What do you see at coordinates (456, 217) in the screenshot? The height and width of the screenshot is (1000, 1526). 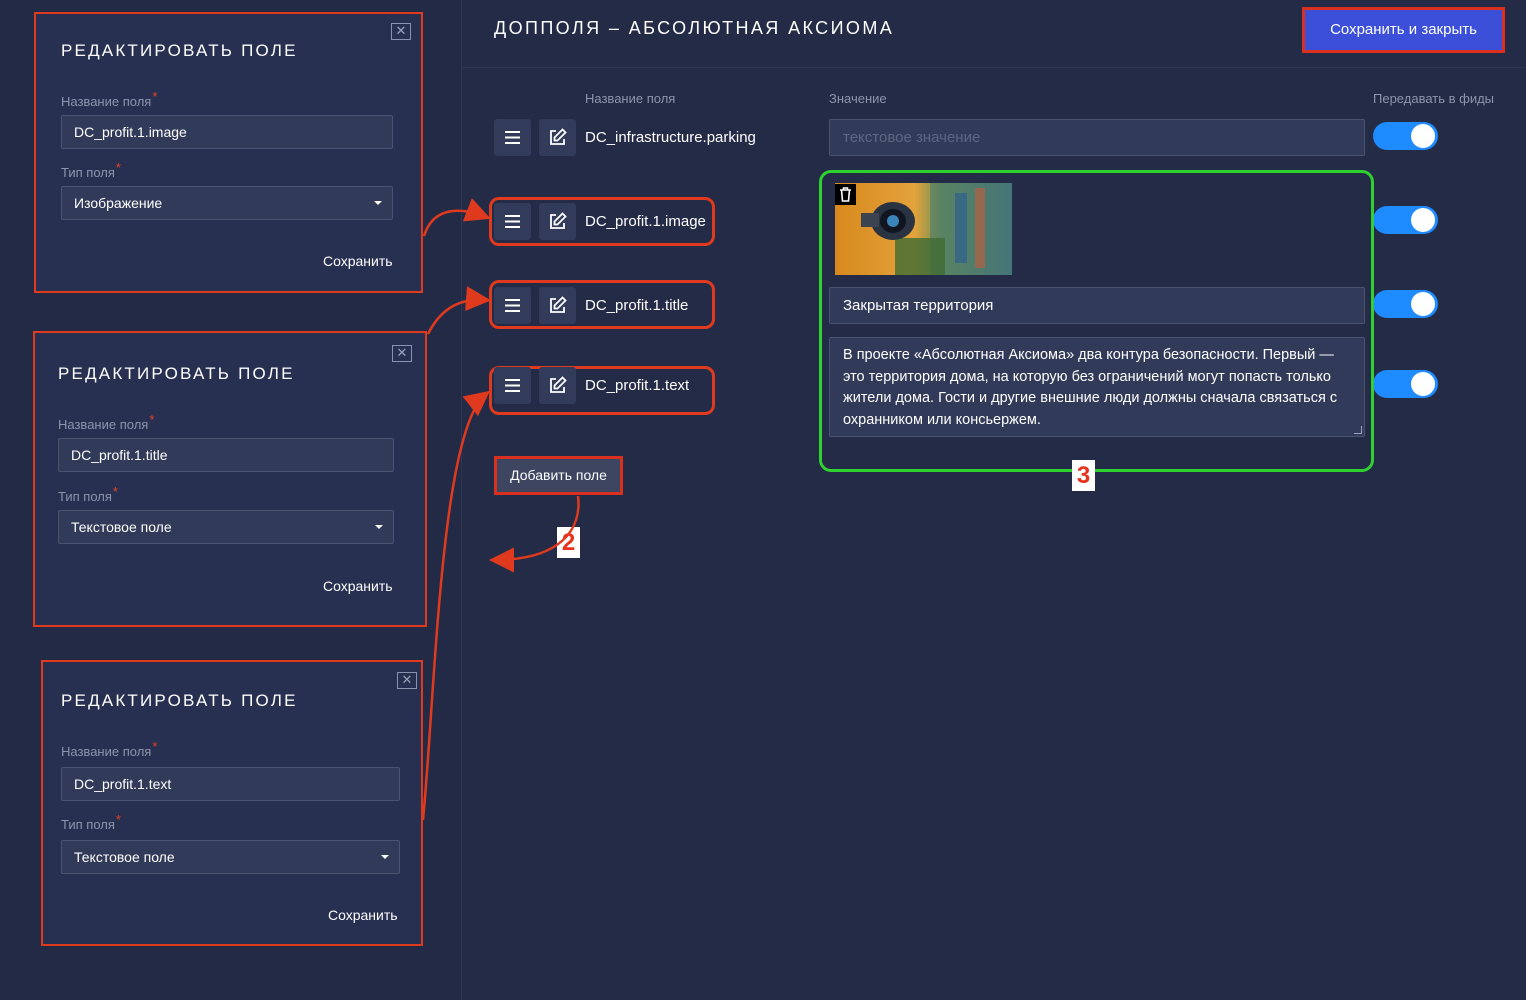 I see `arrow-modal1-to-row` at bounding box center [456, 217].